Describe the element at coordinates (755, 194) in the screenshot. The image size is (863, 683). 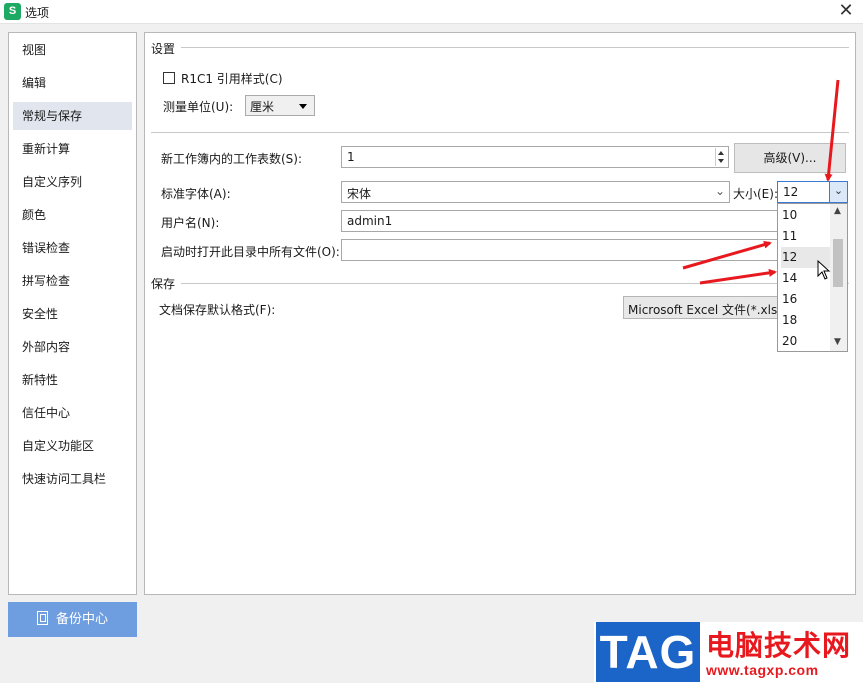
I see `size-label: 大小(E):` at that location.